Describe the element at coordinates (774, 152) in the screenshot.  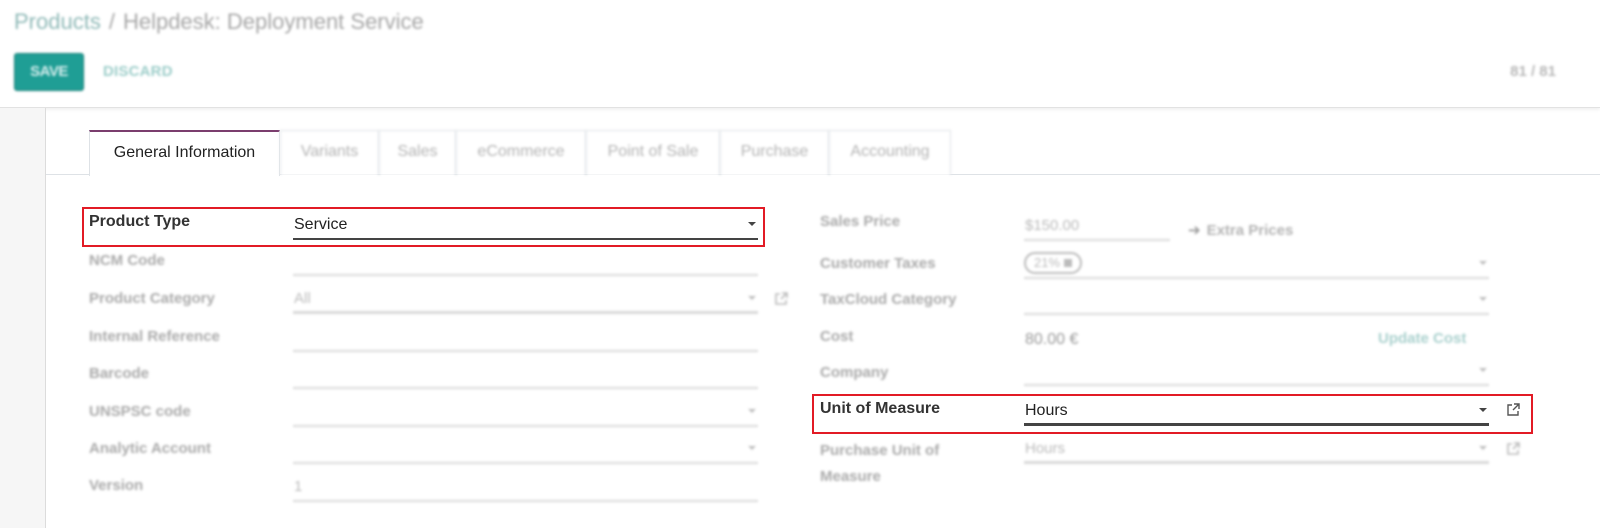
I see `tab-purchase: Purchase` at that location.